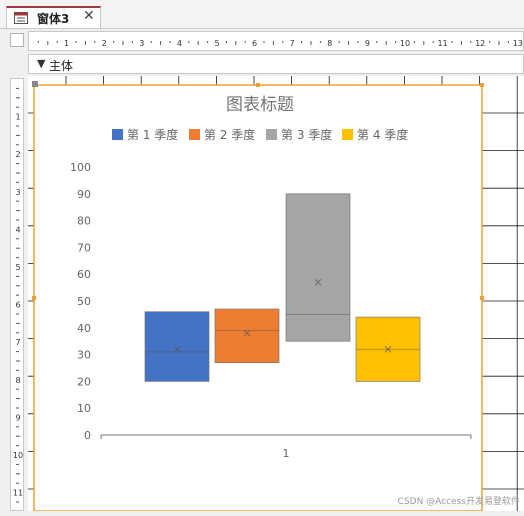 This screenshot has height=516, width=524. What do you see at coordinates (84, 274) in the screenshot?
I see `y-tick-label: 60` at bounding box center [84, 274].